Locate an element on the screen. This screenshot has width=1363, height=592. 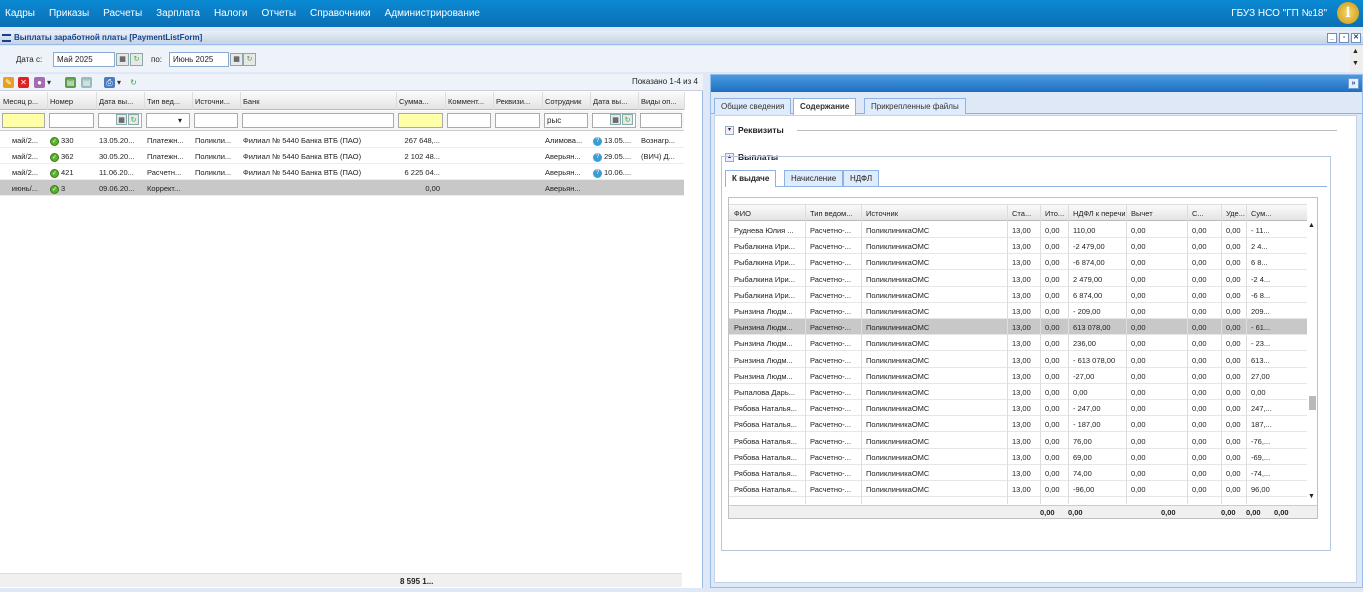
table-cell: 13,00 is located at coordinates (1021, 230).